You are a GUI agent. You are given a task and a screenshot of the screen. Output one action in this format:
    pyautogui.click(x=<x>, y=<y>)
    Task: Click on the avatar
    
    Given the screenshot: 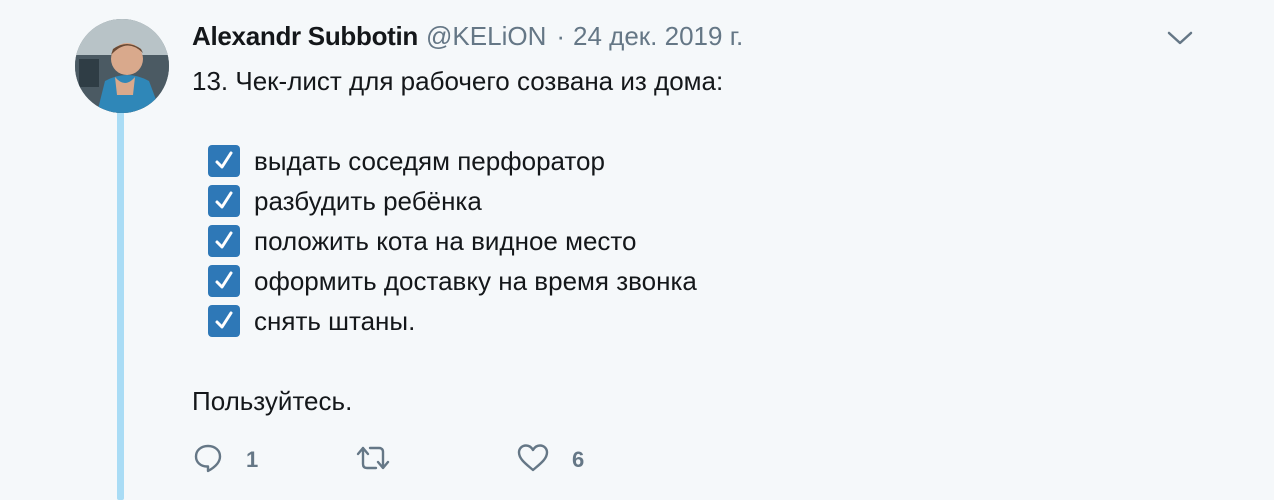 What is the action you would take?
    pyautogui.click(x=122, y=66)
    